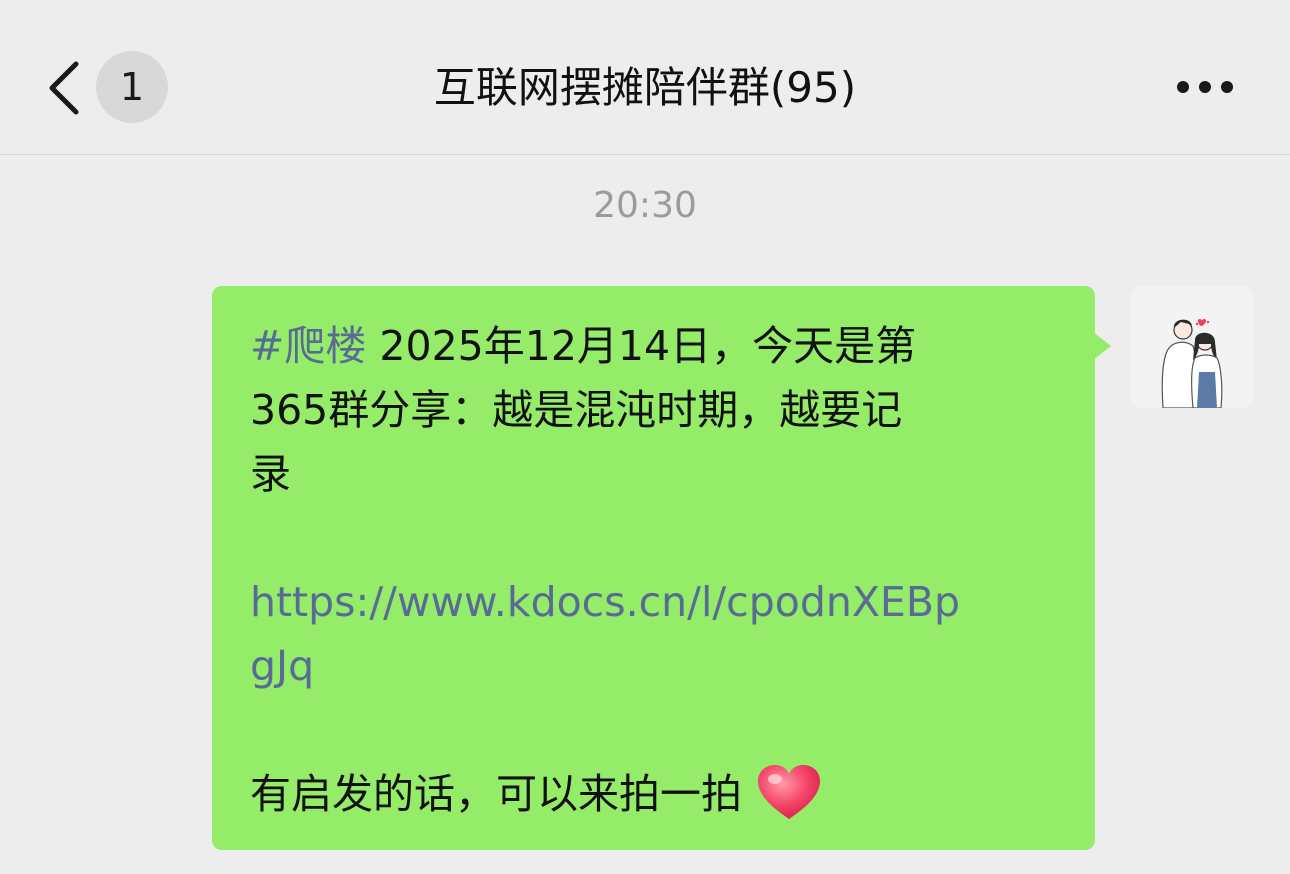  Describe the element at coordinates (496, 794) in the screenshot. I see `message-text: 有启发的话，可以来拍一拍` at that location.